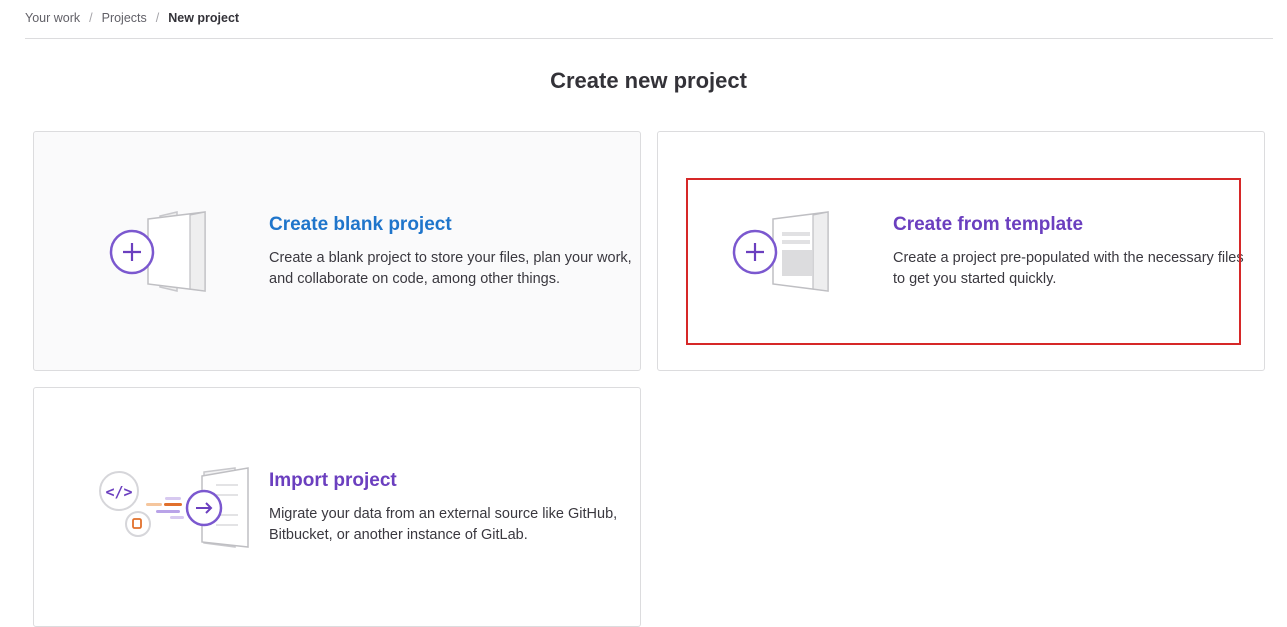  I want to click on breadcrumb-your-work: Your work, so click(52, 18).